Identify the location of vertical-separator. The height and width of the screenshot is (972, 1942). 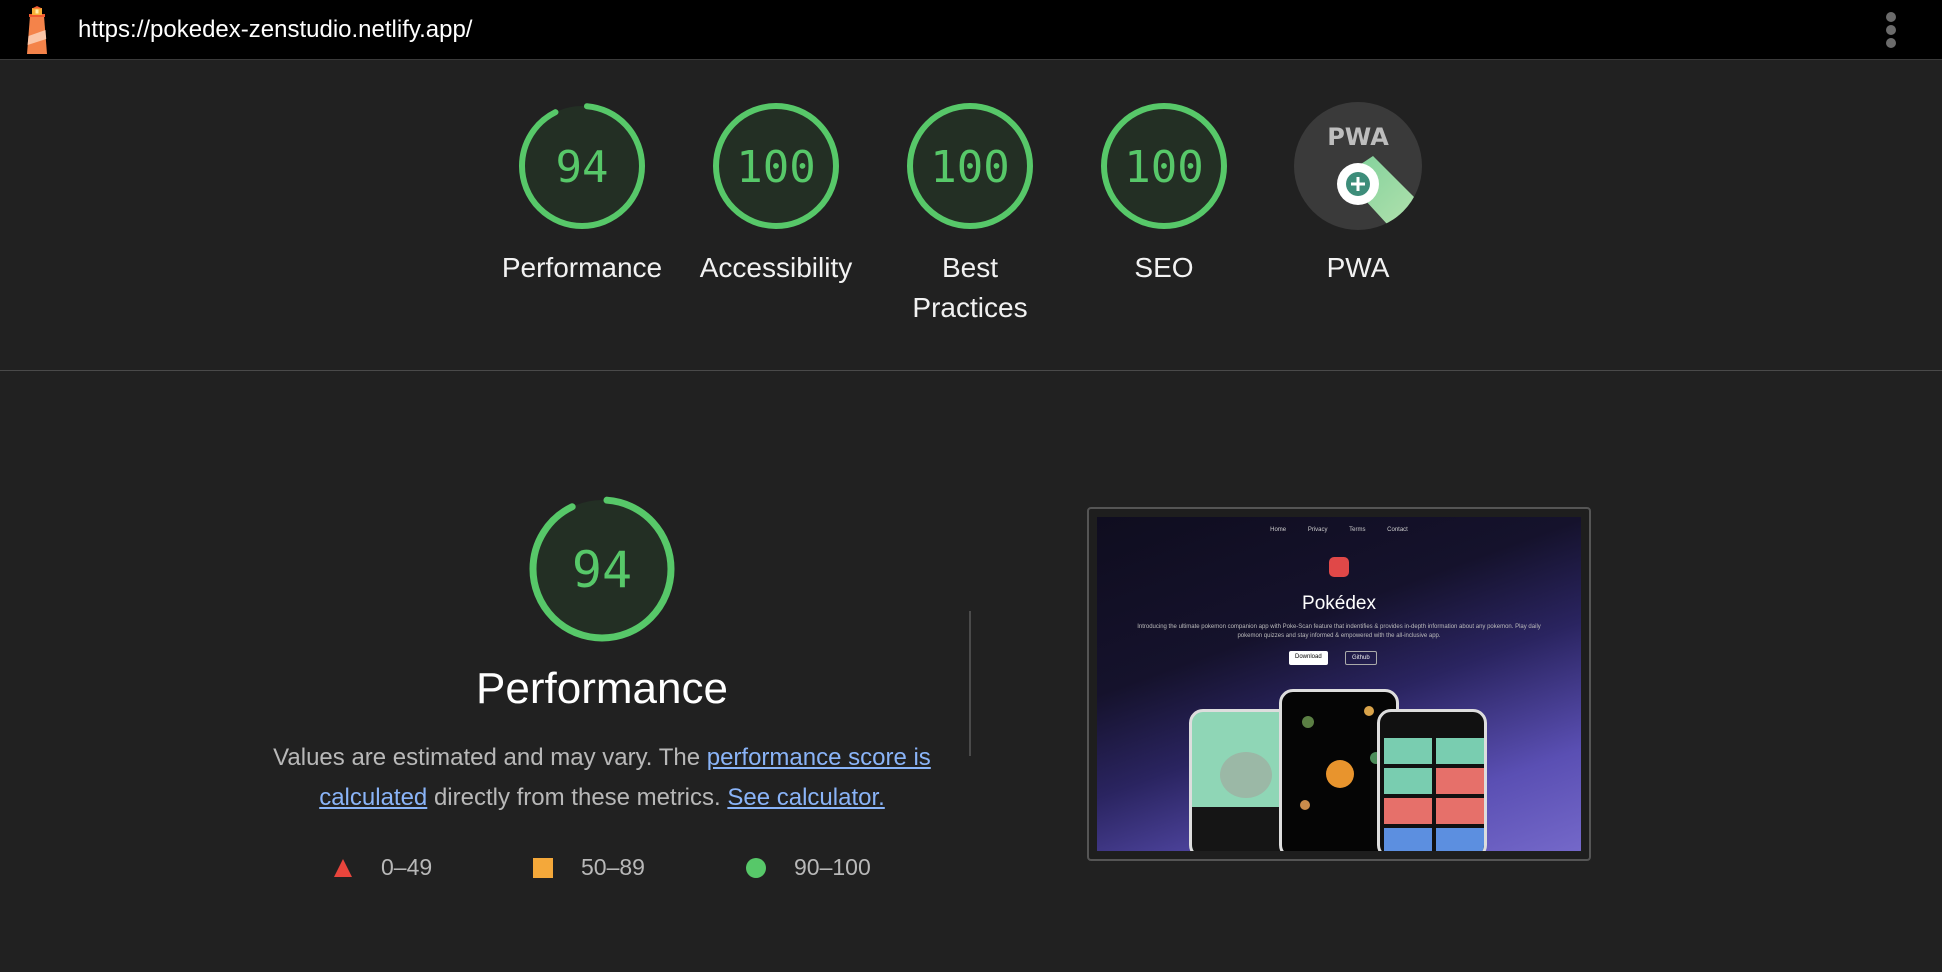
(970, 683).